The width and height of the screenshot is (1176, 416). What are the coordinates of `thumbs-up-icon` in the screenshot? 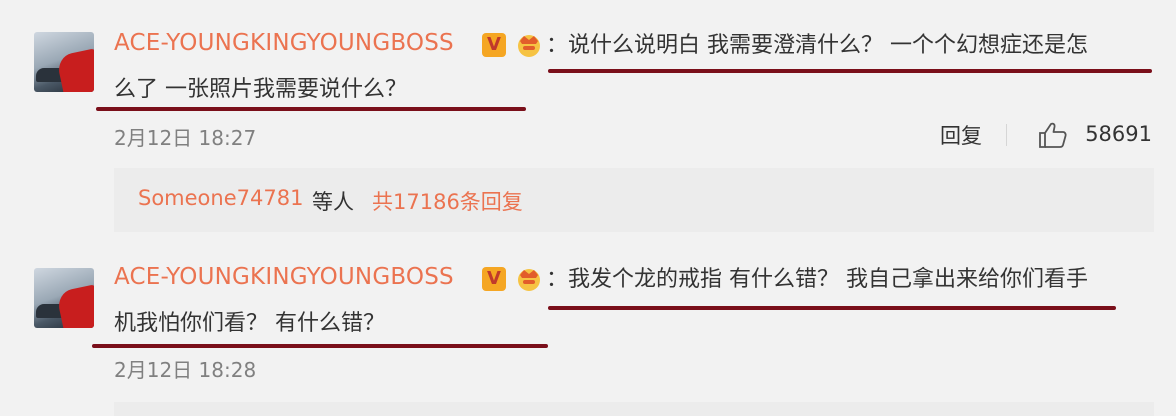 It's located at (1053, 135).